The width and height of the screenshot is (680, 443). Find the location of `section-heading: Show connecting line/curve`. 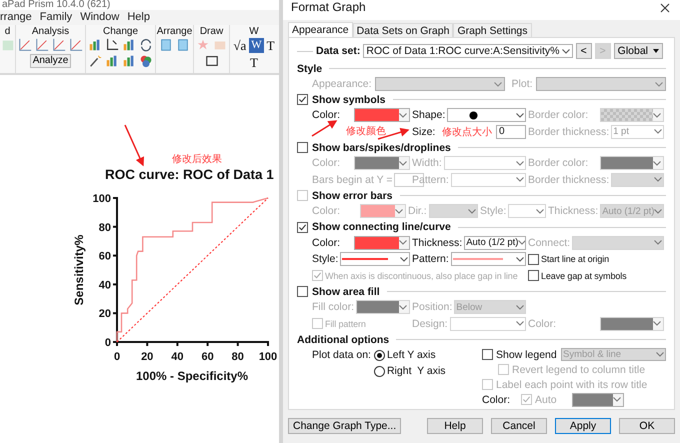

section-heading: Show connecting line/curve is located at coordinates (381, 227).